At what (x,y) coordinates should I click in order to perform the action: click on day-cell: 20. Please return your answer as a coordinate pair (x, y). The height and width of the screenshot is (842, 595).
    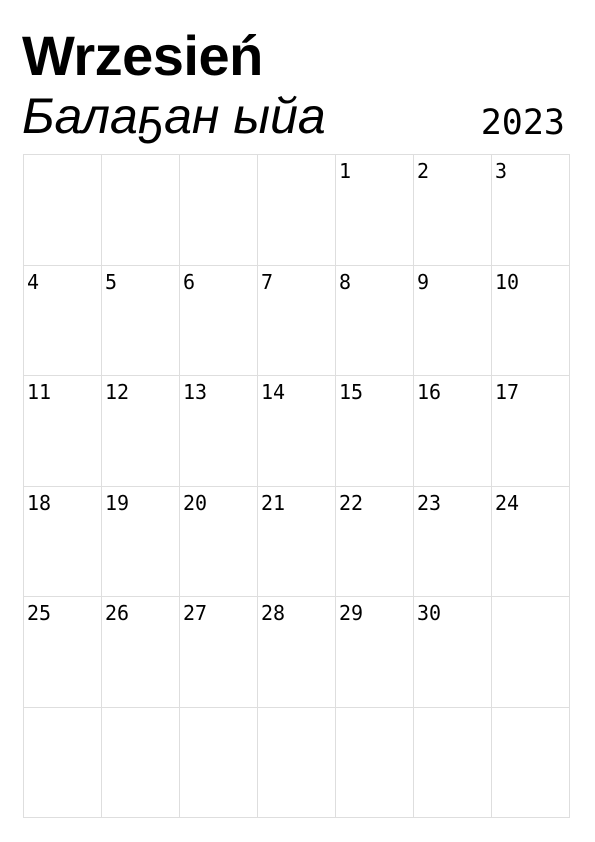
    Looking at the image, I should click on (219, 541).